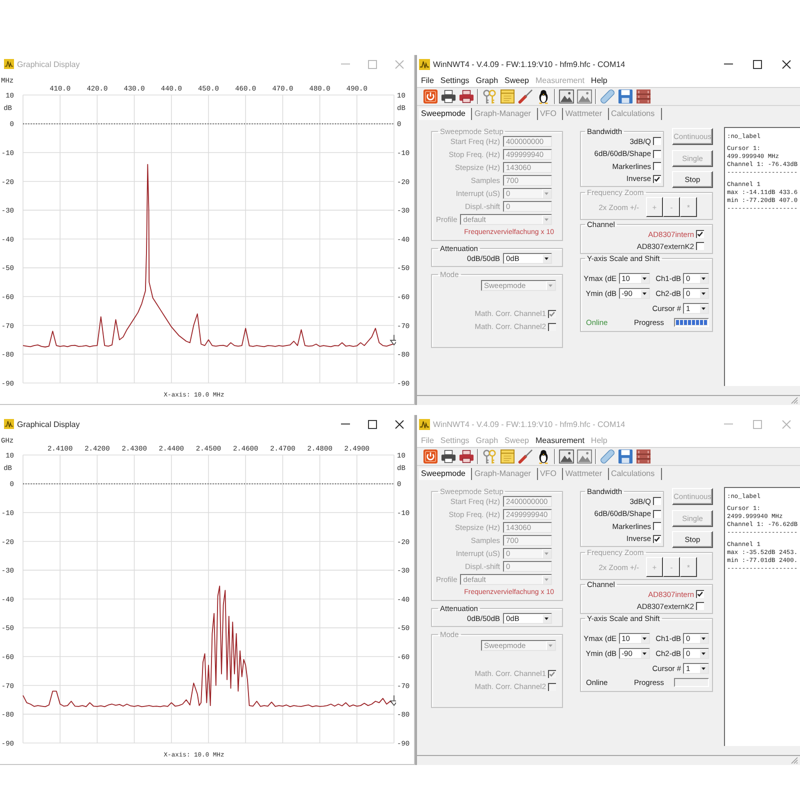 The image size is (800, 800). Describe the element at coordinates (599, 80) in the screenshot. I see `menu-item: Help` at that location.